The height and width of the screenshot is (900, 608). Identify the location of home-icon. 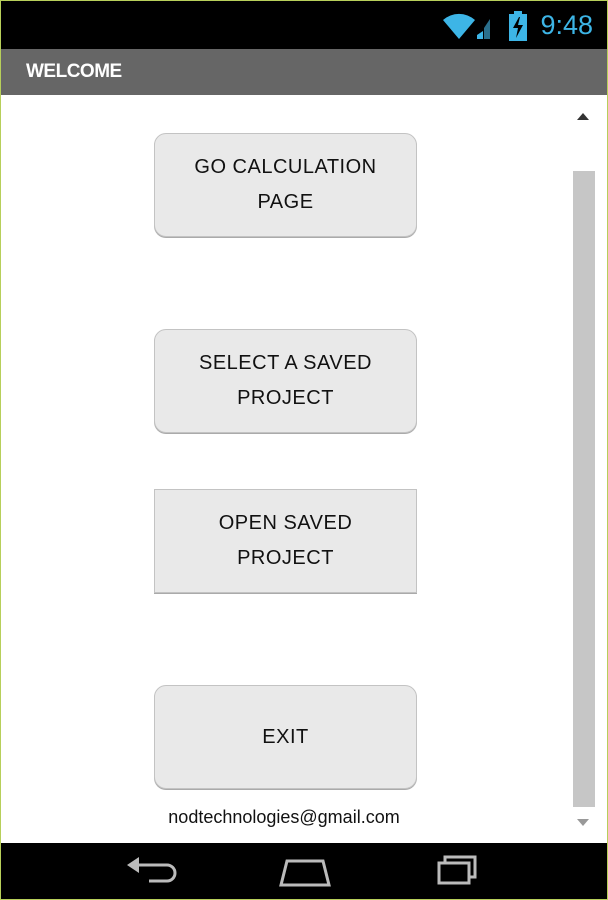
(305, 871).